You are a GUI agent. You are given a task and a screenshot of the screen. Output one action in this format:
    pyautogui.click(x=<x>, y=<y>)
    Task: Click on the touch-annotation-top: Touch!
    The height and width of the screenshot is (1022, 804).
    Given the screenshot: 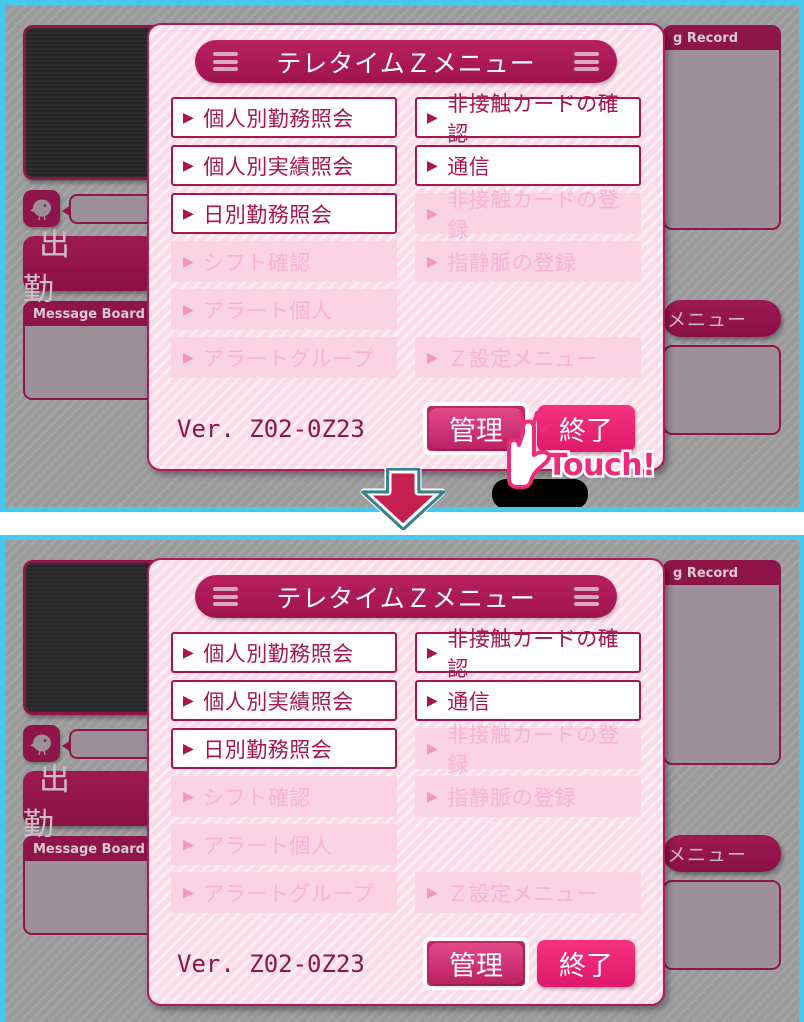 What is the action you would take?
    pyautogui.click(x=577, y=449)
    